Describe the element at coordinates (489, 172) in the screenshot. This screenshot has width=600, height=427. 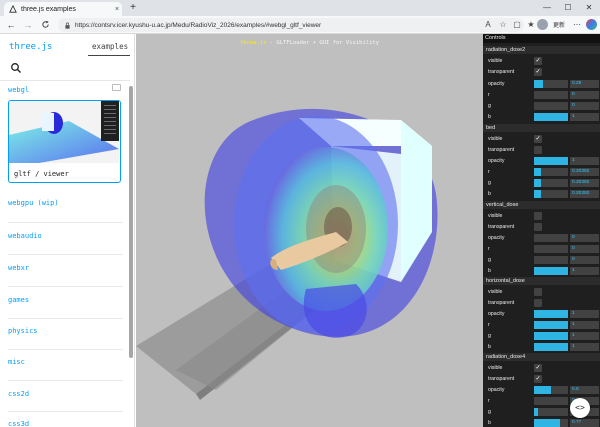
I see `control-label: r` at that location.